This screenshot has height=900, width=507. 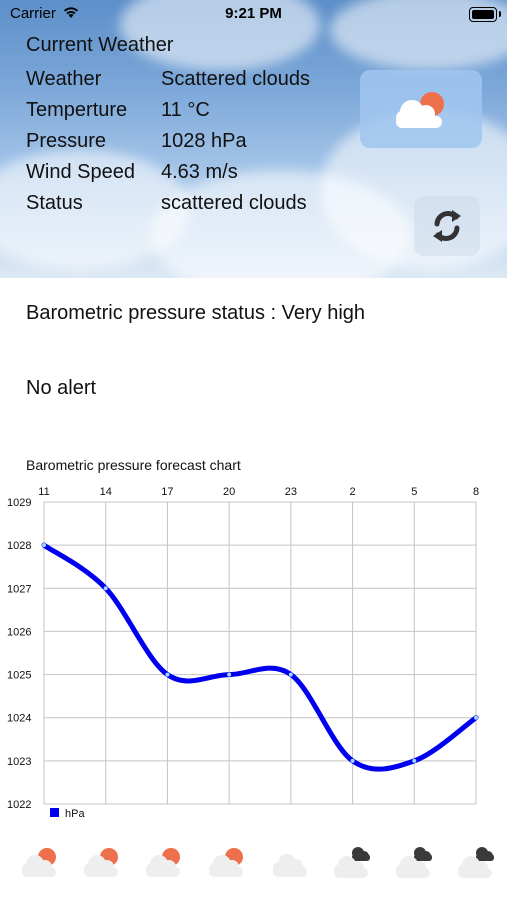 What do you see at coordinates (19, 762) in the screenshot?
I see `y-tick-label: 1023` at bounding box center [19, 762].